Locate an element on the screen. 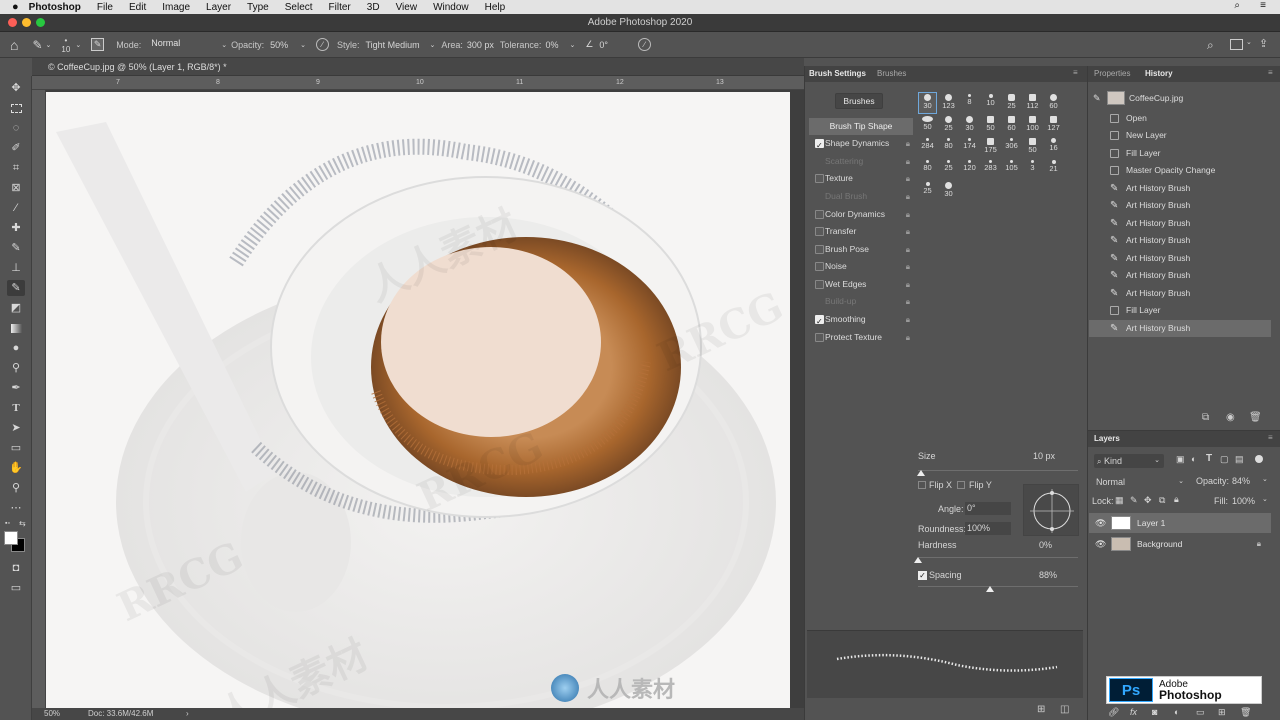  left-ruler is located at coordinates (39, 399).